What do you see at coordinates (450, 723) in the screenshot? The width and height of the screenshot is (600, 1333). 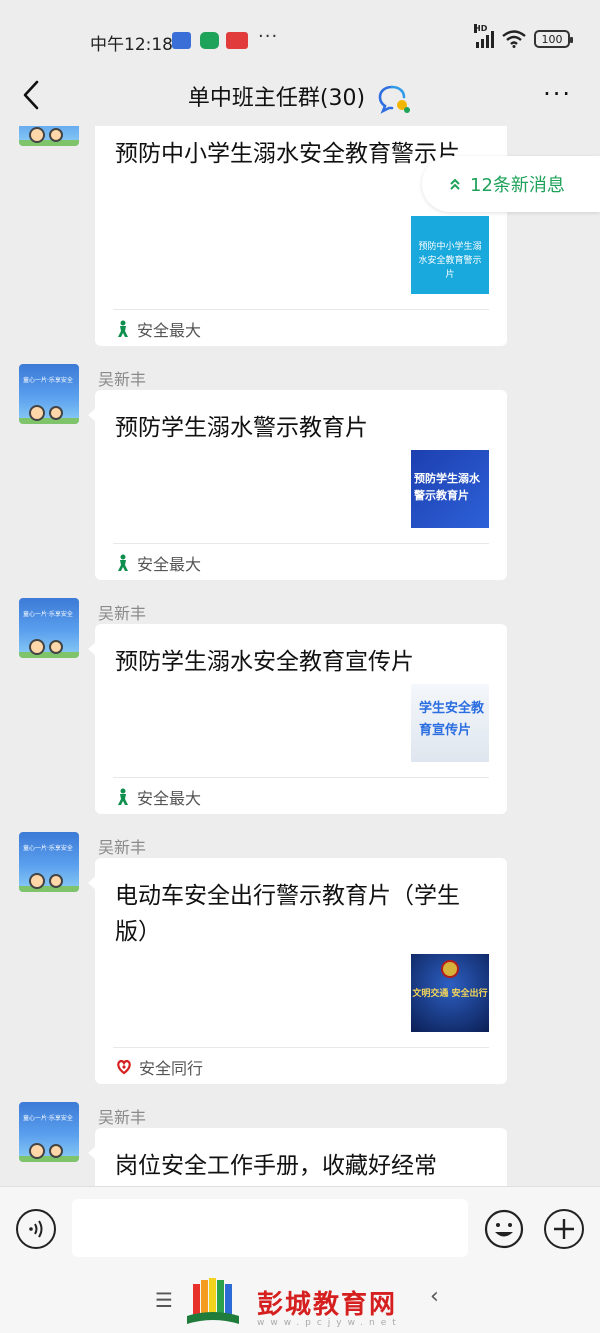 I see `card-thumbnail: 学生安全教育宣传片` at bounding box center [450, 723].